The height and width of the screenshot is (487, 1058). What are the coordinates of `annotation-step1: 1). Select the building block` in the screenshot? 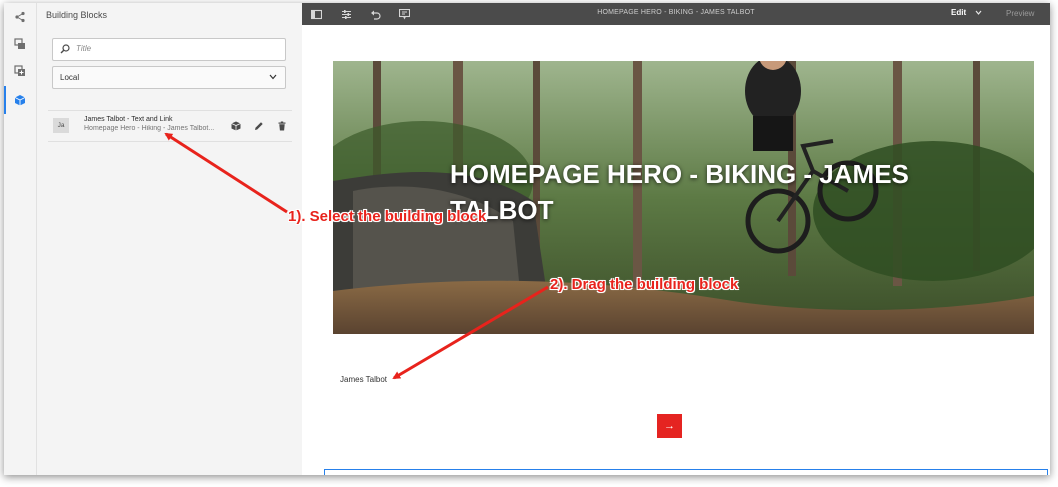 It's located at (387, 216).